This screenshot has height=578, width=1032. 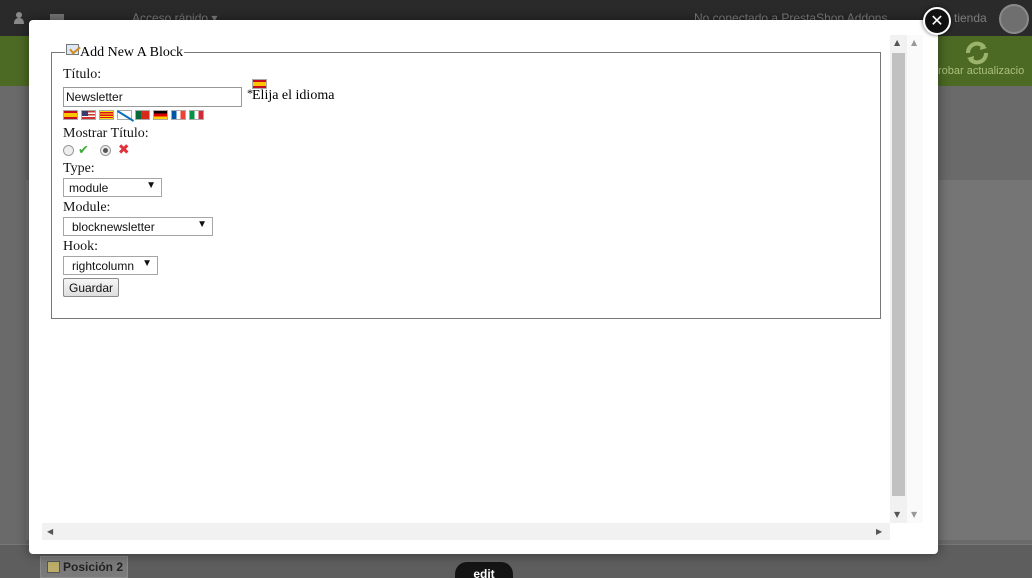 I want to click on module-select-value: blocknewsletter, so click(x=113, y=227).